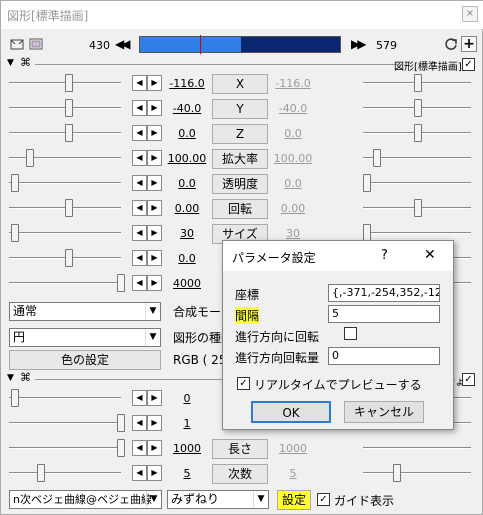 The width and height of the screenshot is (483, 515). I want to click on script-select: n次ベジェ曲線@ベジェ曲線 ▼, so click(85, 499).